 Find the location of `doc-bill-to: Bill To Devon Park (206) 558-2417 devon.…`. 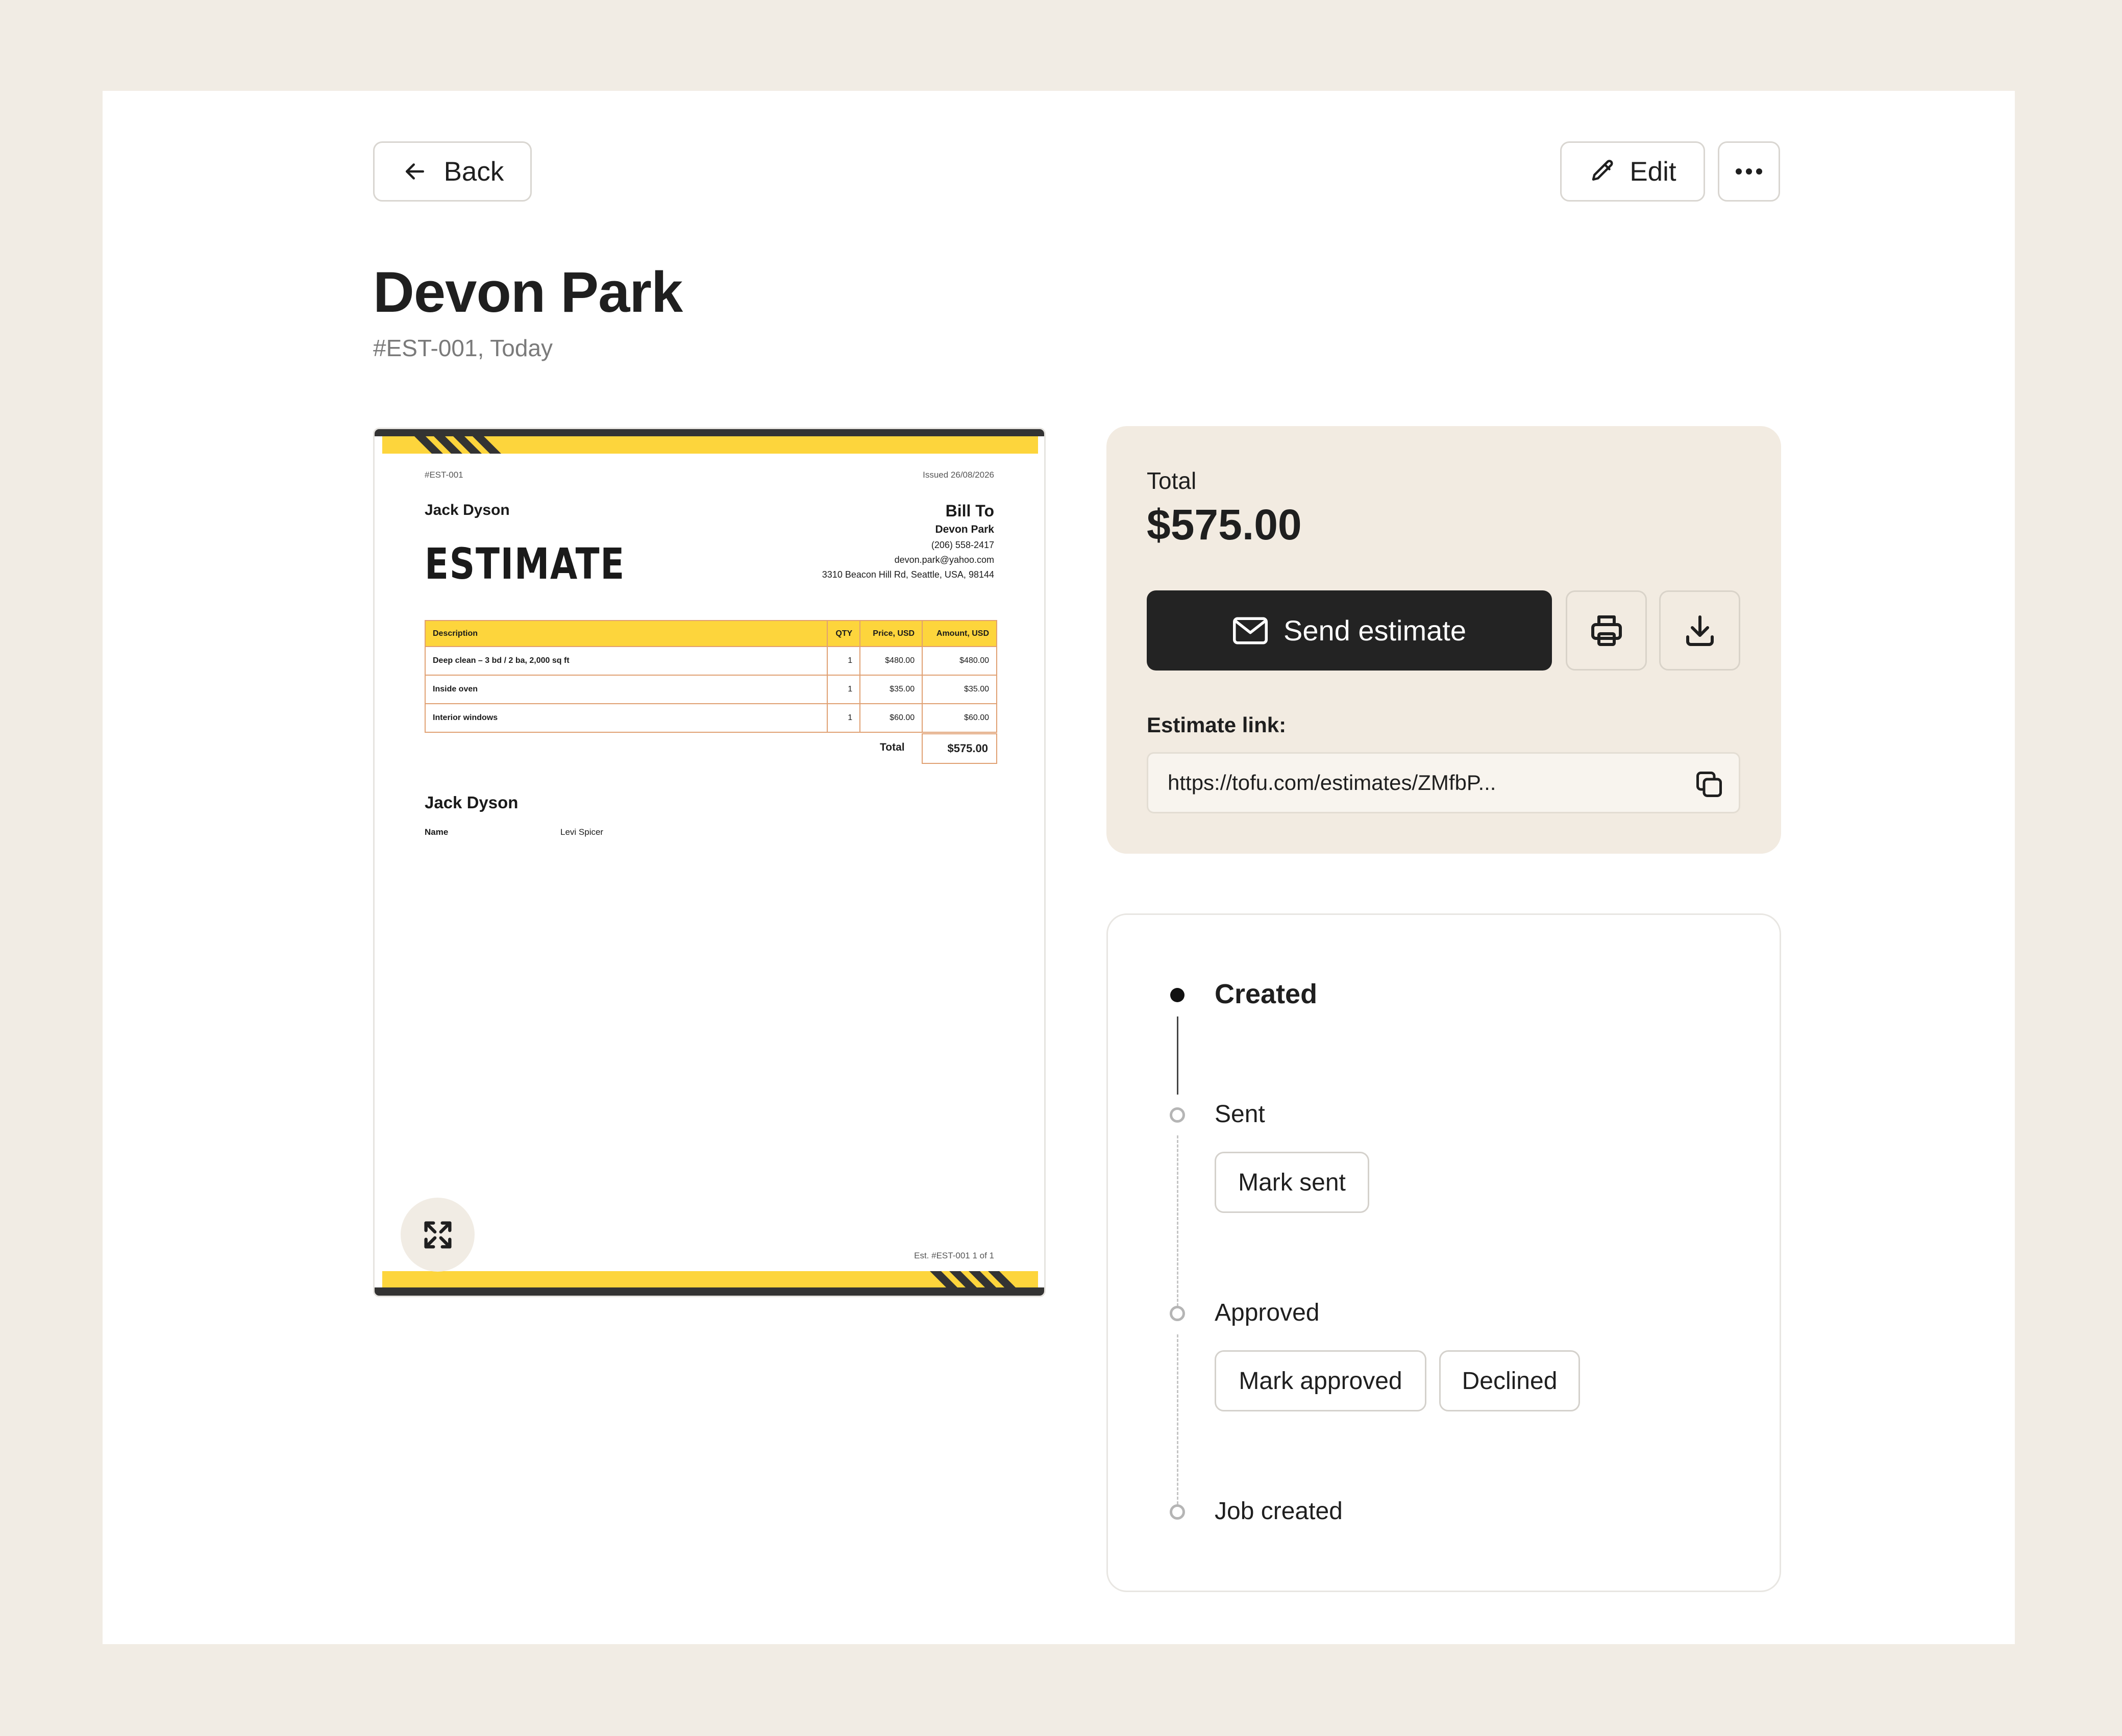

doc-bill-to: Bill To Devon Park (206) 558-2417 devon.… is located at coordinates (908, 543).